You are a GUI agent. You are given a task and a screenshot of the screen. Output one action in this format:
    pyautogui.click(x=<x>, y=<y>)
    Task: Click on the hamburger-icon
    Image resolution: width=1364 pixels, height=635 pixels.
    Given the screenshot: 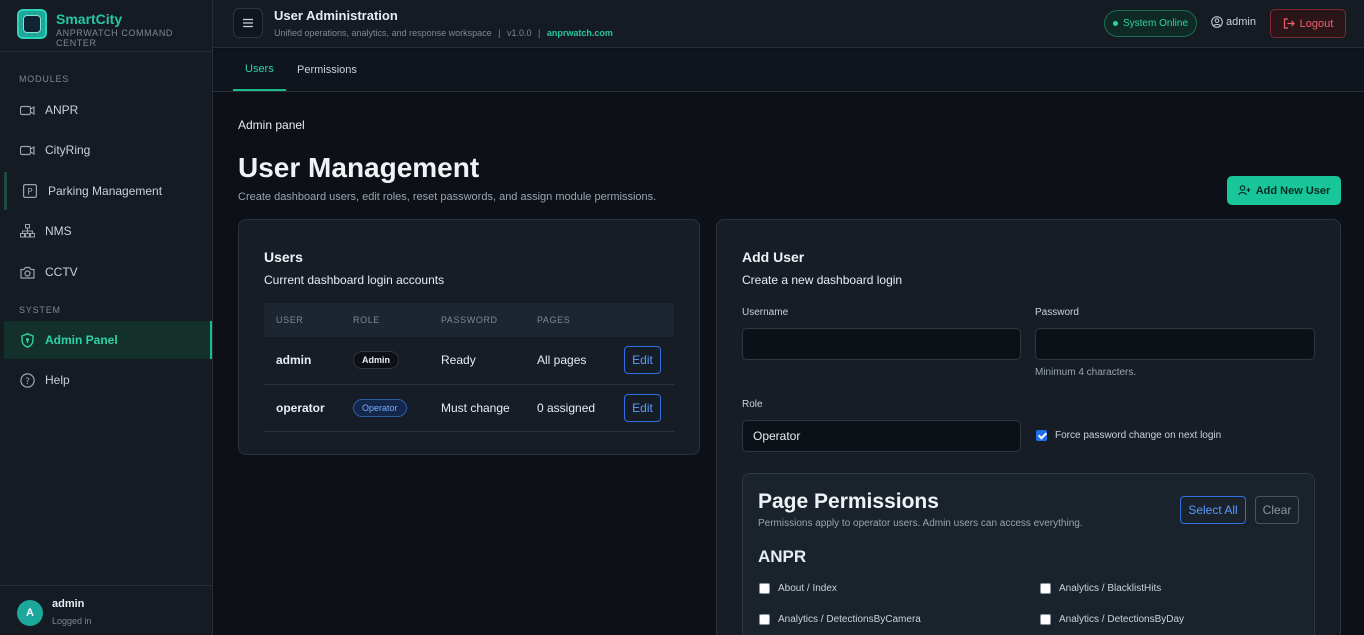 What is the action you would take?
    pyautogui.click(x=248, y=23)
    